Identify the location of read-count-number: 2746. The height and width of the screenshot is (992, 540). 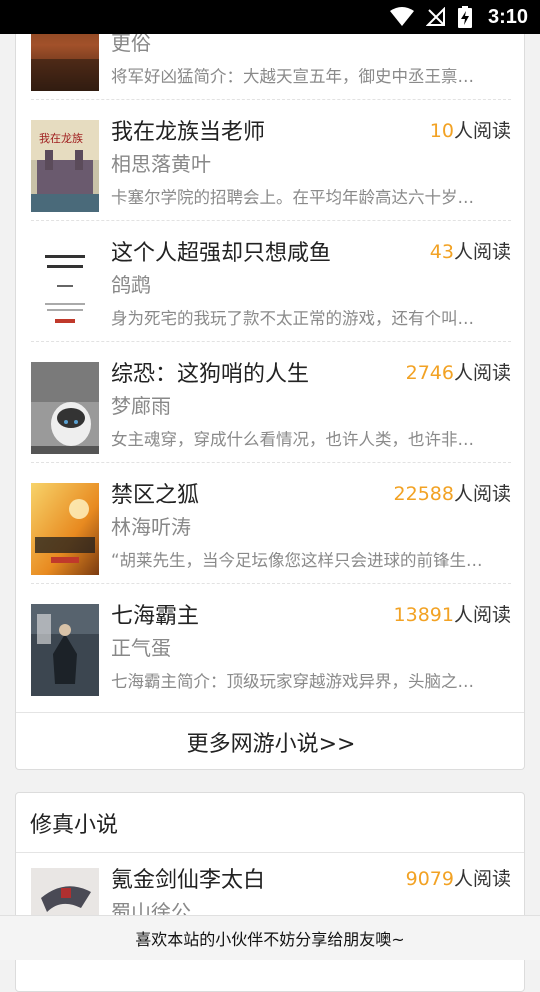
(429, 373).